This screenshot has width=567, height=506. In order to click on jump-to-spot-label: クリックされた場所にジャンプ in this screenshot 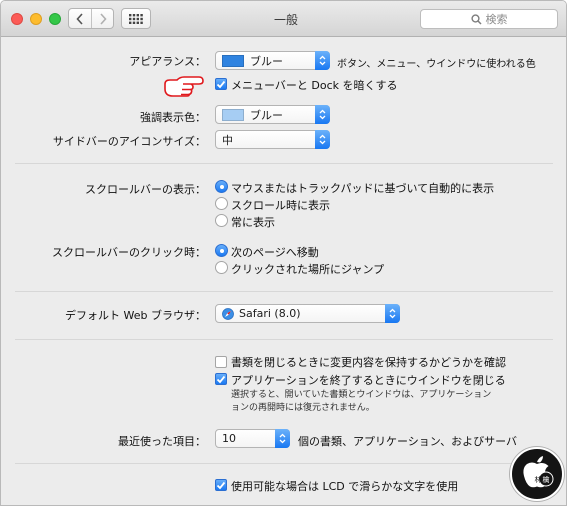, I will do `click(308, 269)`.